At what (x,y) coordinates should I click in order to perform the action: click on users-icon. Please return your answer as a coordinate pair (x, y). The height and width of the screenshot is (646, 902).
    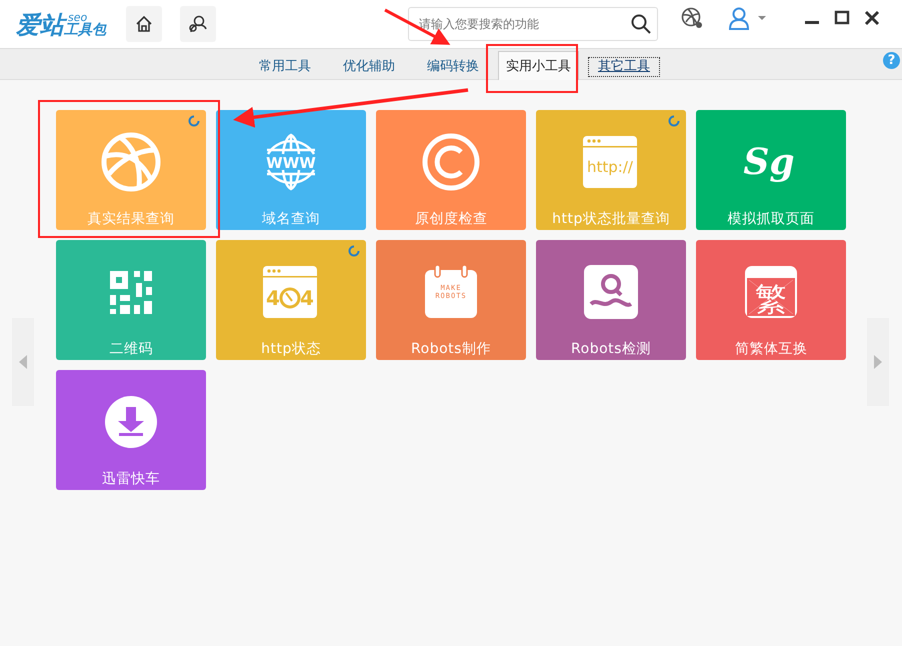
    Looking at the image, I should click on (198, 24).